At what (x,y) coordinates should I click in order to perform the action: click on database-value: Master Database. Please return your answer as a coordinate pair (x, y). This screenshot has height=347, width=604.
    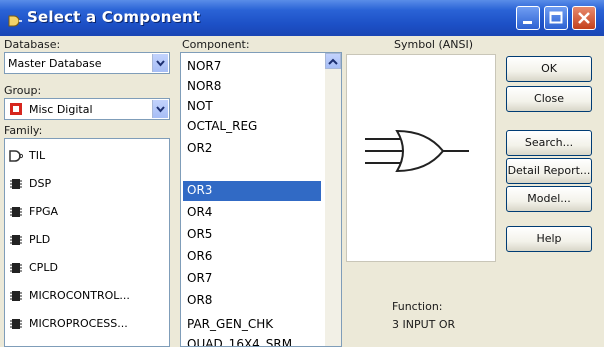
    Looking at the image, I should click on (55, 63).